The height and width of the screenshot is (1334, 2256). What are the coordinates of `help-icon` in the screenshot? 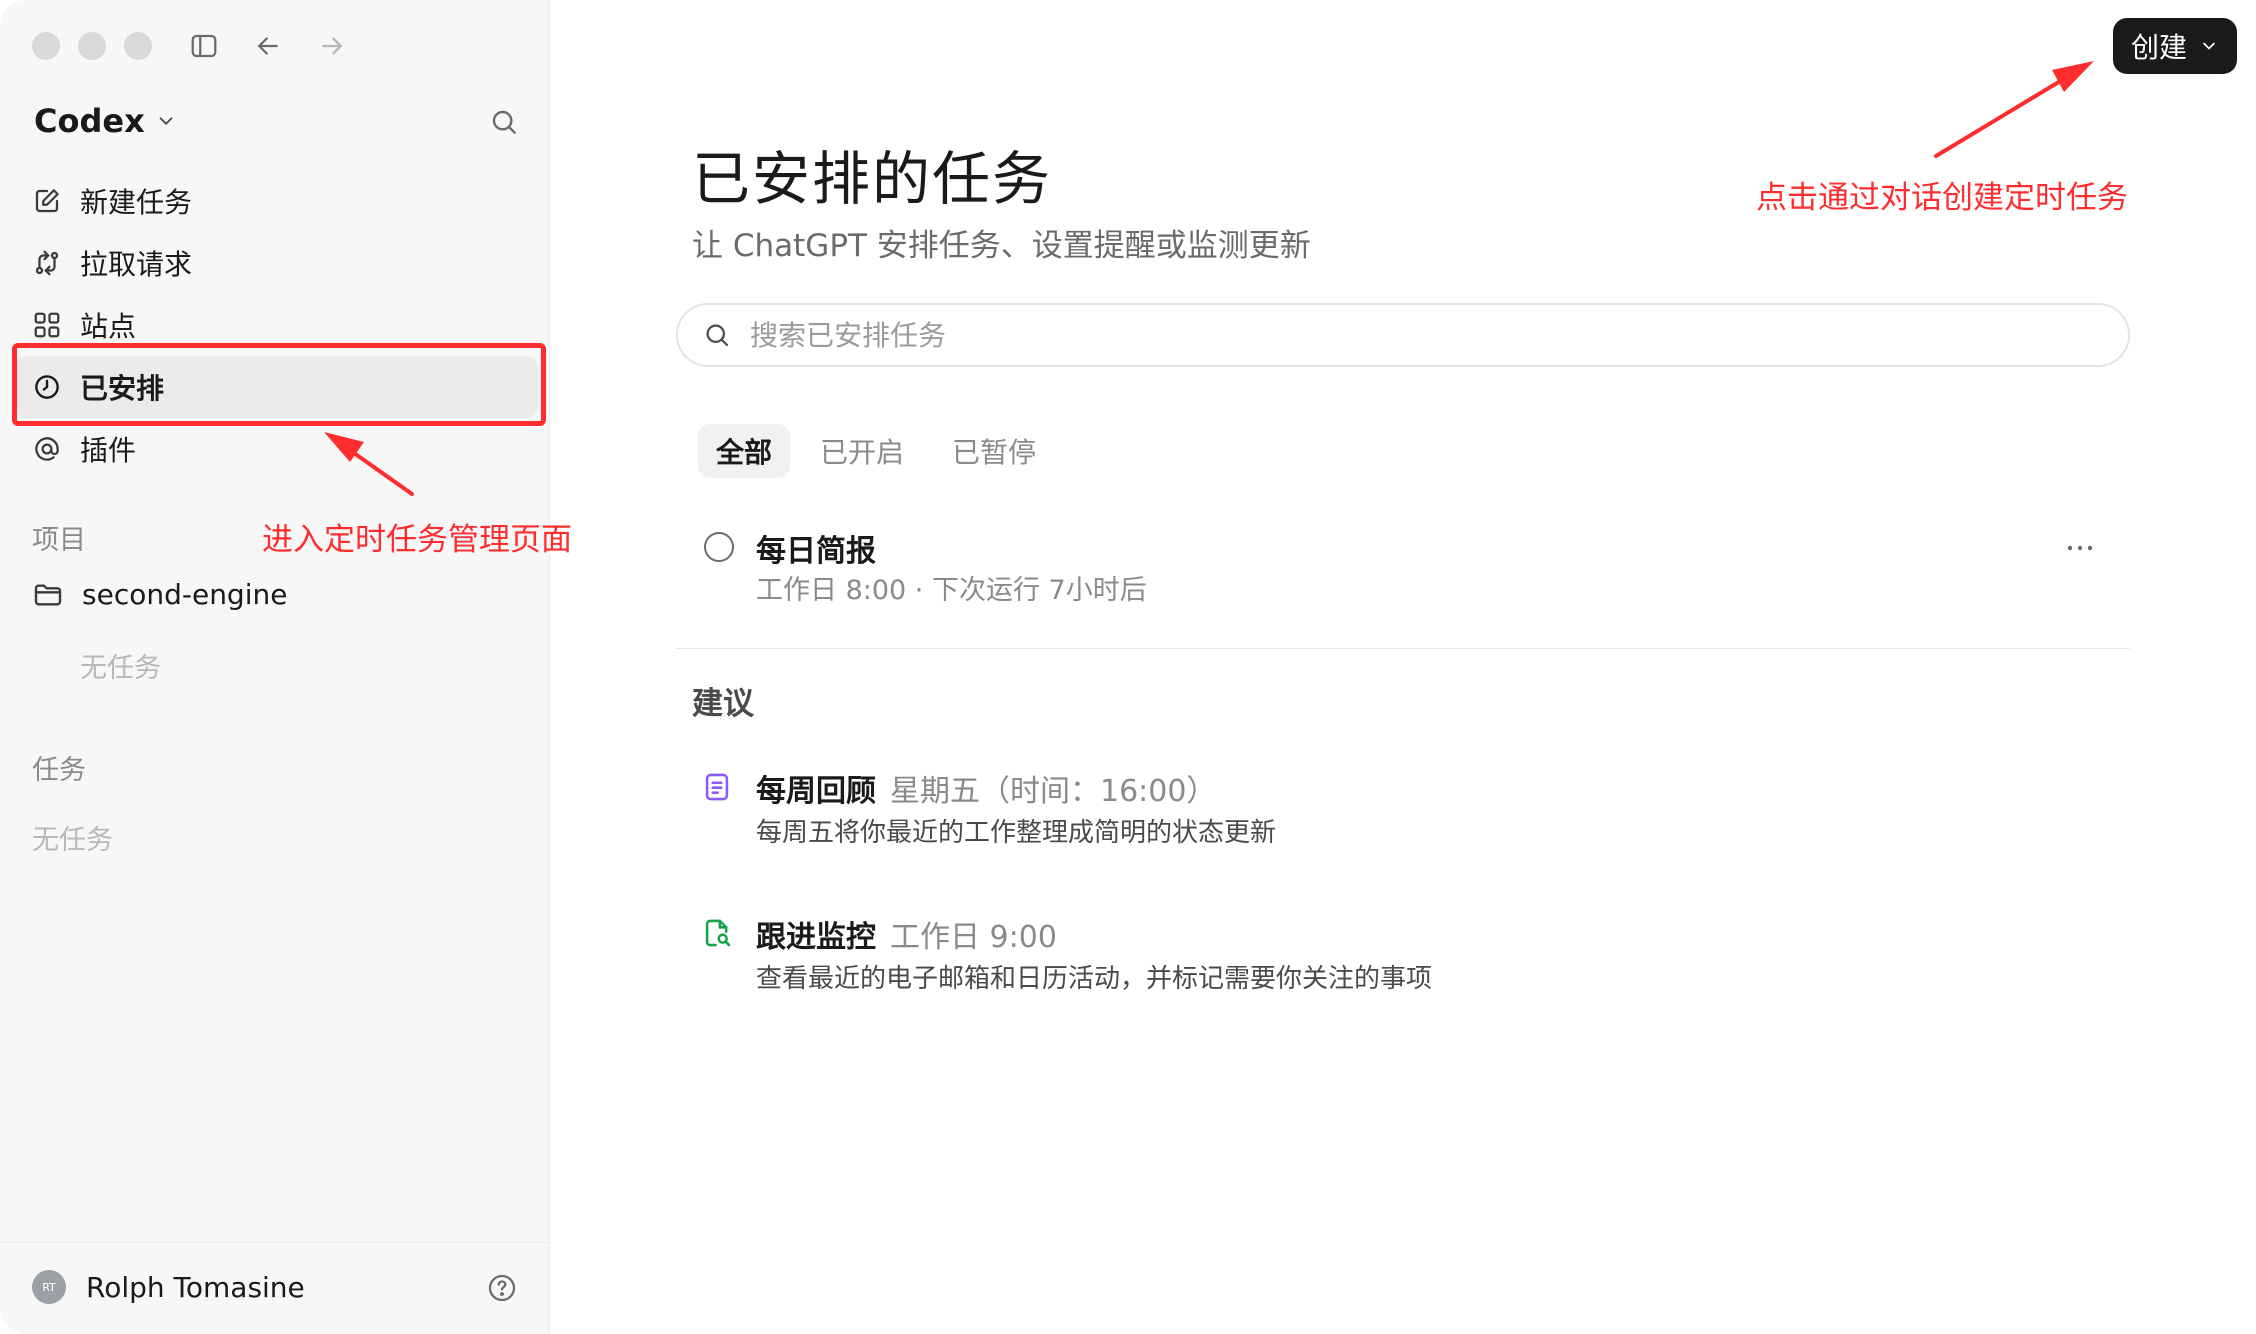 It's located at (502, 1288).